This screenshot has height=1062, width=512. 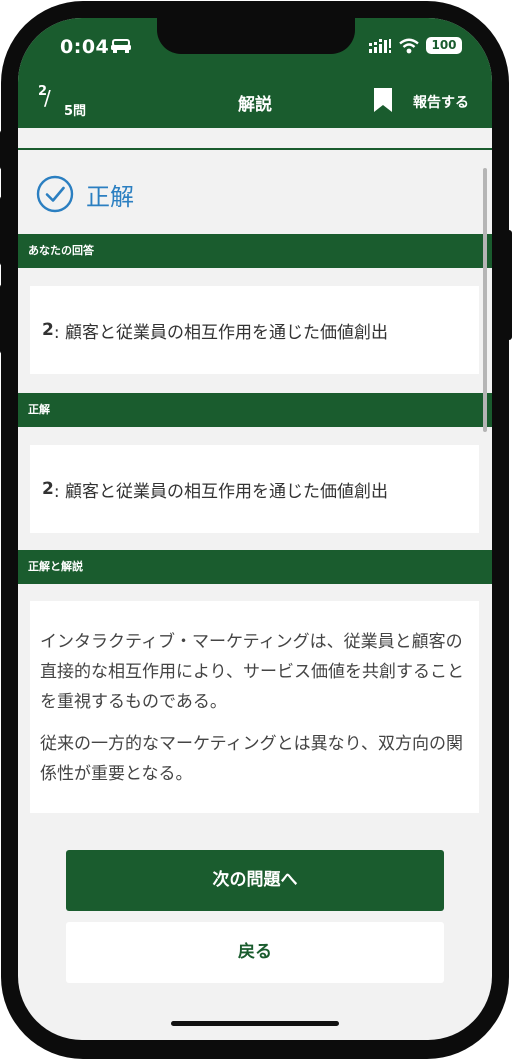 What do you see at coordinates (121, 46) in the screenshot?
I see `car-icon` at bounding box center [121, 46].